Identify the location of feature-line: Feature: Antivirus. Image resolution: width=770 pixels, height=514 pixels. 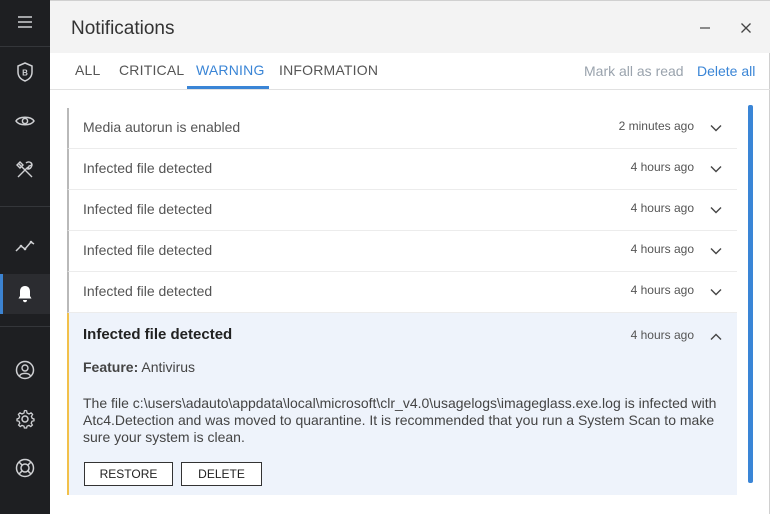
(139, 367).